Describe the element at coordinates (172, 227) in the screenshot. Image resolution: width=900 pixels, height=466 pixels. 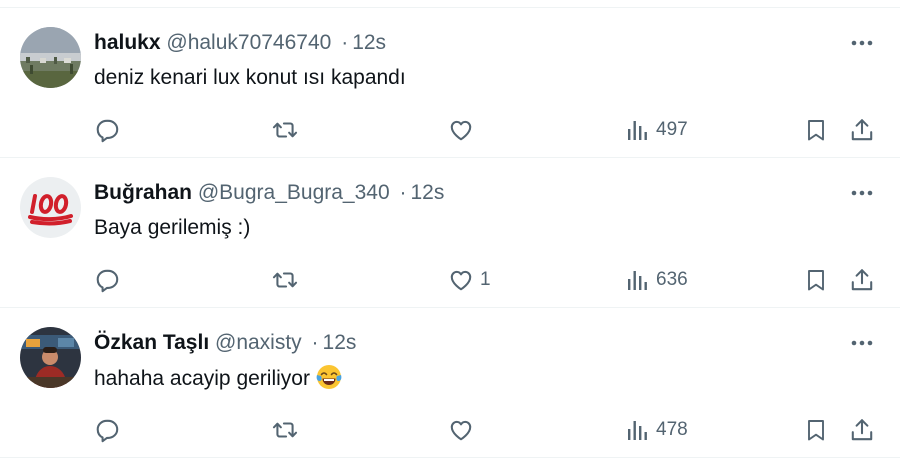
I see `tweet-text: Baya gerilemiş :)` at that location.